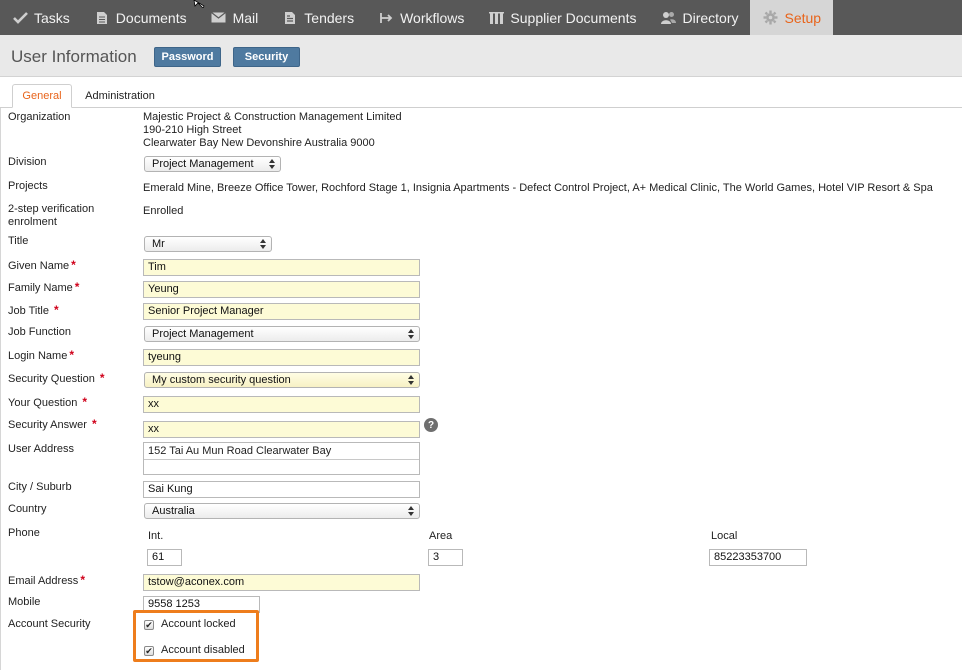 This screenshot has height=670, width=962. Describe the element at coordinates (149, 651) in the screenshot. I see `account-disabled-checkbox: ✔` at that location.